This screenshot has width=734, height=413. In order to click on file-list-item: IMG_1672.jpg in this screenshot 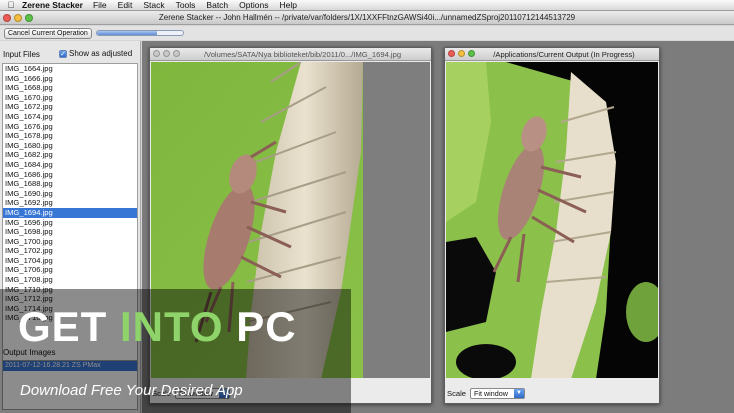, I will do `click(70, 107)`.